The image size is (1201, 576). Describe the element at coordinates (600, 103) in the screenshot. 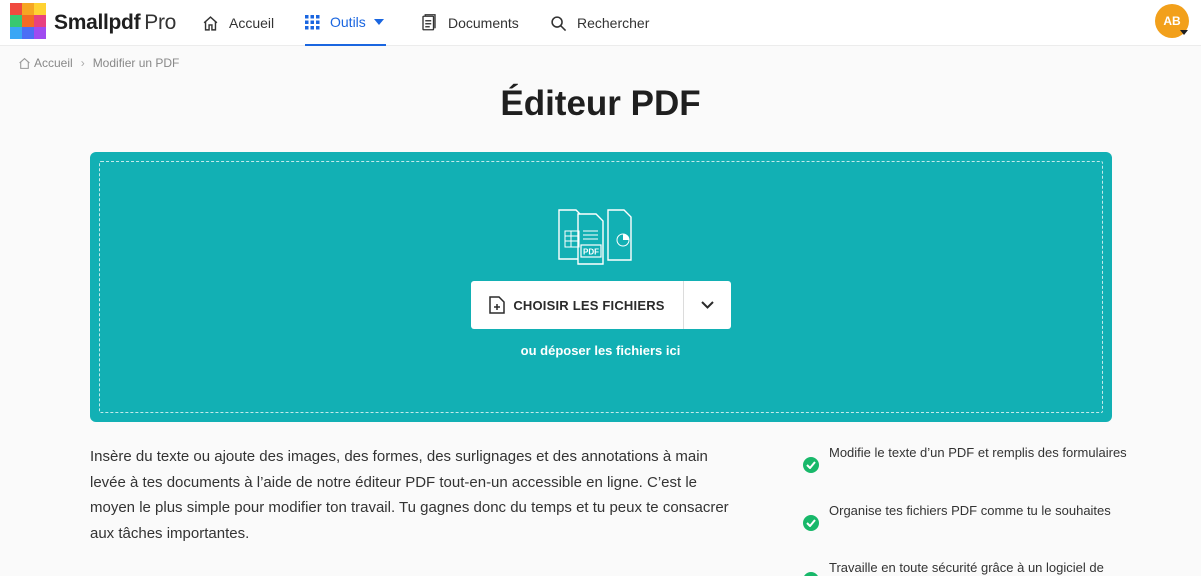

I see `page-title: Éditeur PDF` at that location.